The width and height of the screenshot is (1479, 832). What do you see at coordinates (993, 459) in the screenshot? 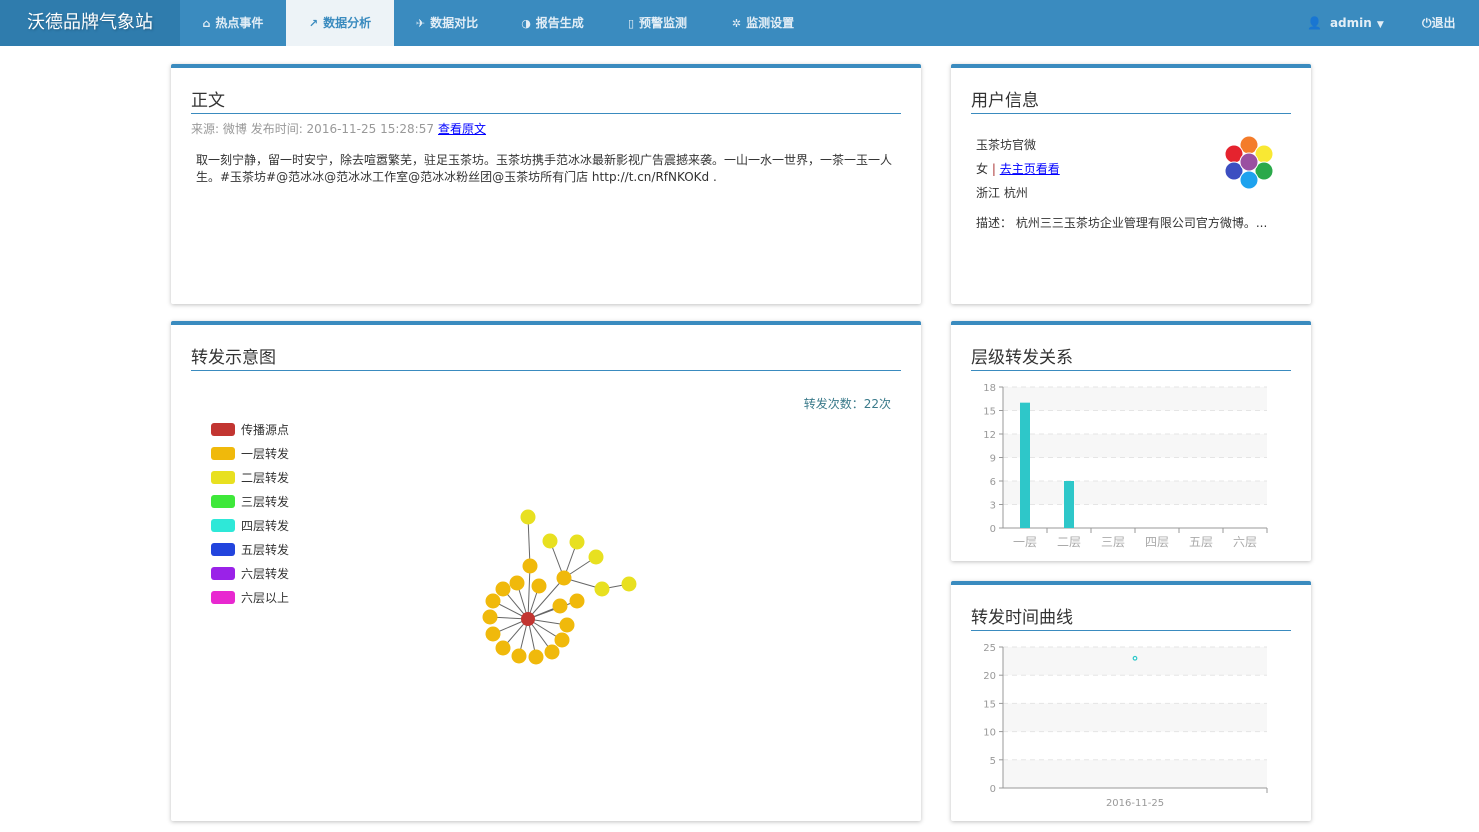
I see `y-tick-label: 9` at bounding box center [993, 459].